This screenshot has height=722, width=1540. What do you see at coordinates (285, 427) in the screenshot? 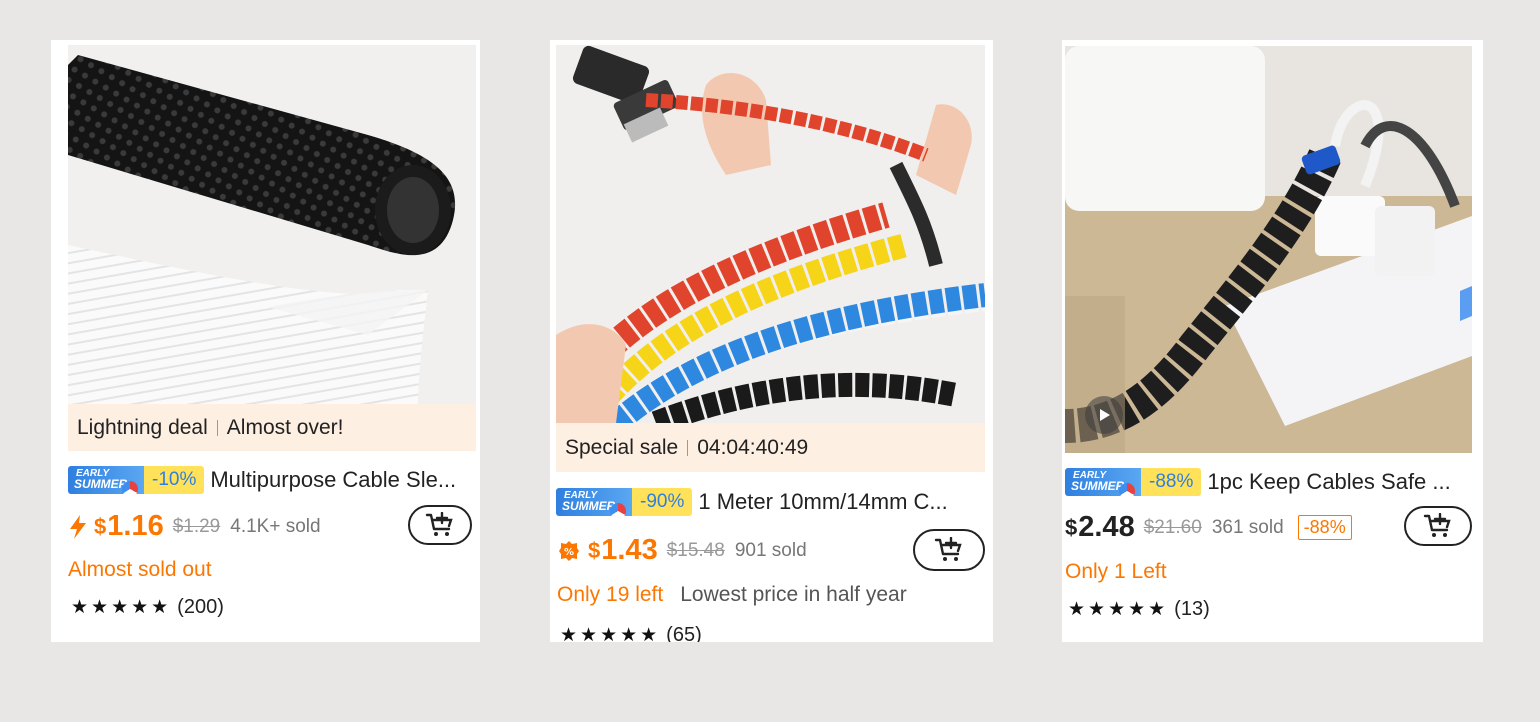
I see `deal-status: Almost over!` at bounding box center [285, 427].